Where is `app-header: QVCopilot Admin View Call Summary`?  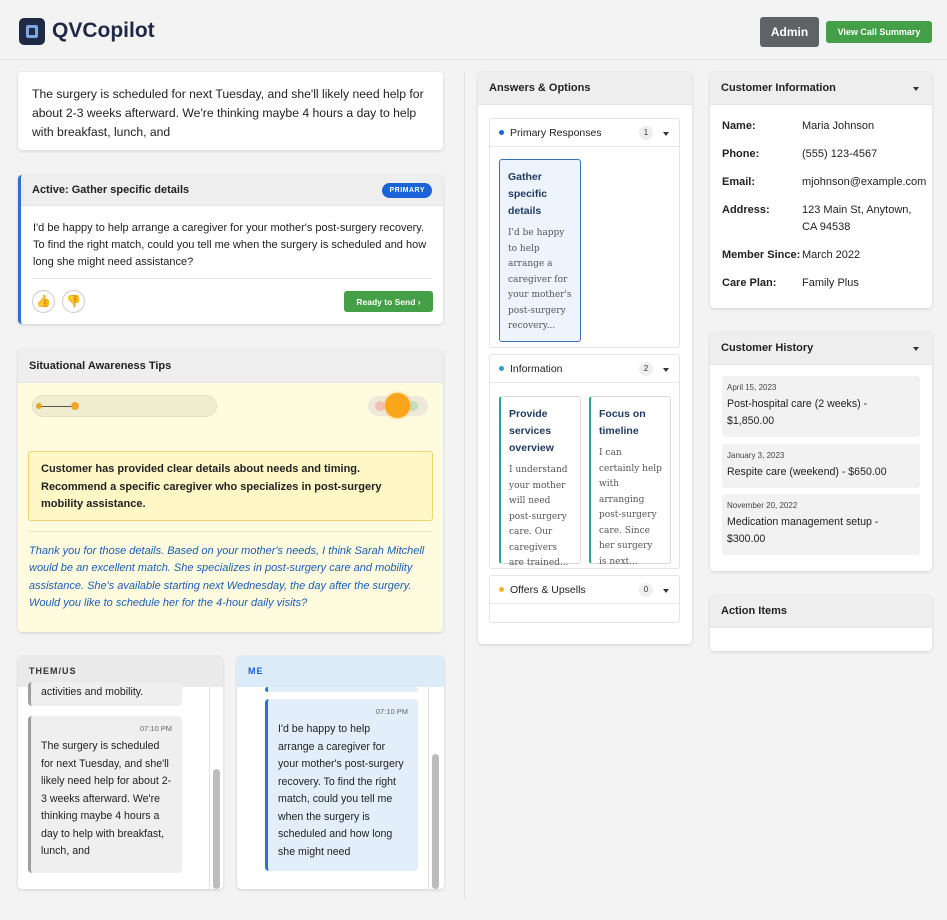 app-header: QVCopilot Admin View Call Summary is located at coordinates (473, 30).